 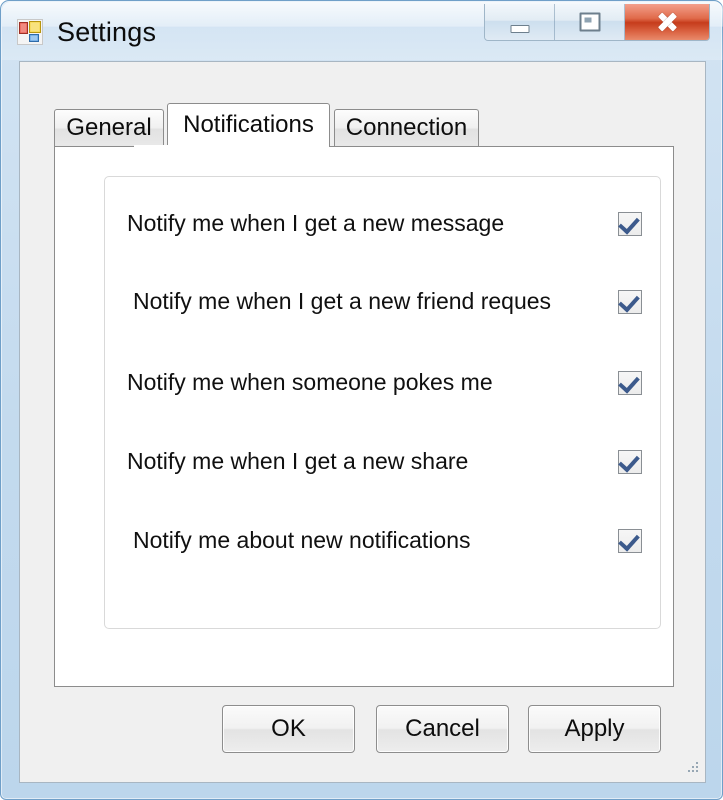 I want to click on apply-button: Apply, so click(x=594, y=729).